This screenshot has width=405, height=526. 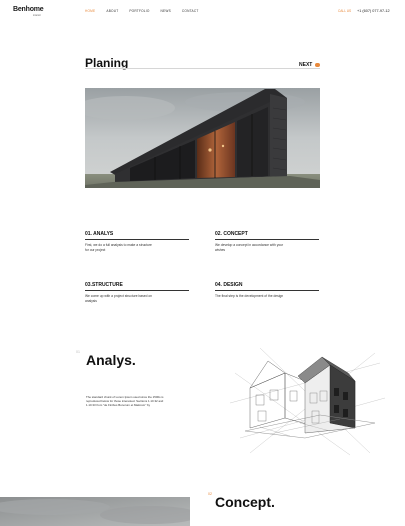 What do you see at coordinates (190, 11) in the screenshot?
I see `nav-contact: CONTACT` at bounding box center [190, 11].